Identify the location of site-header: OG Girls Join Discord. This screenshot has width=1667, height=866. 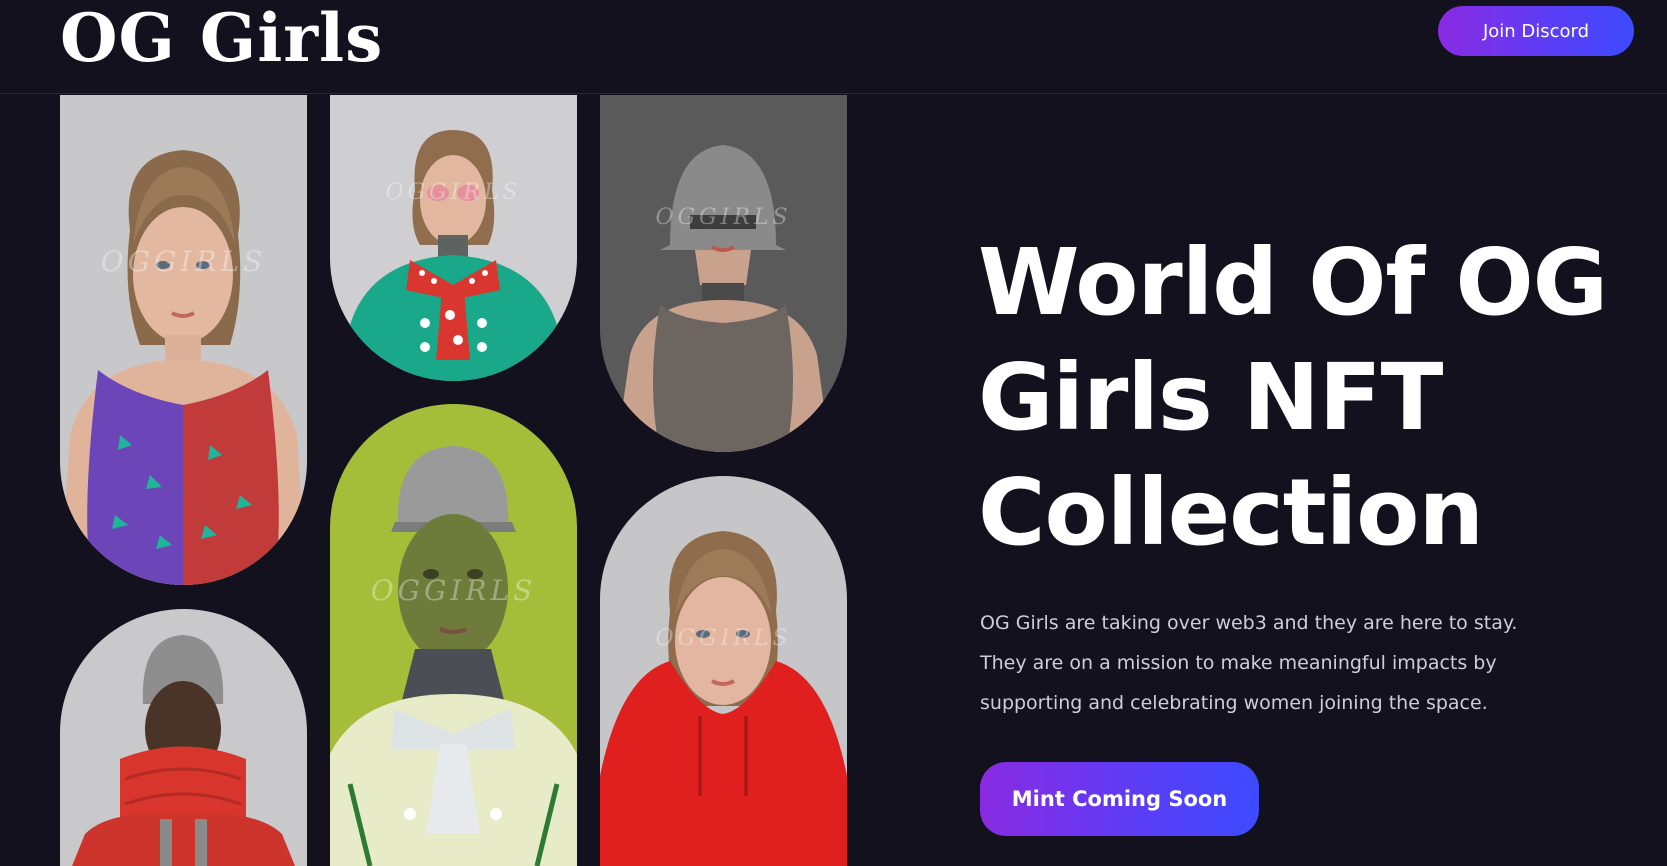
(833, 47).